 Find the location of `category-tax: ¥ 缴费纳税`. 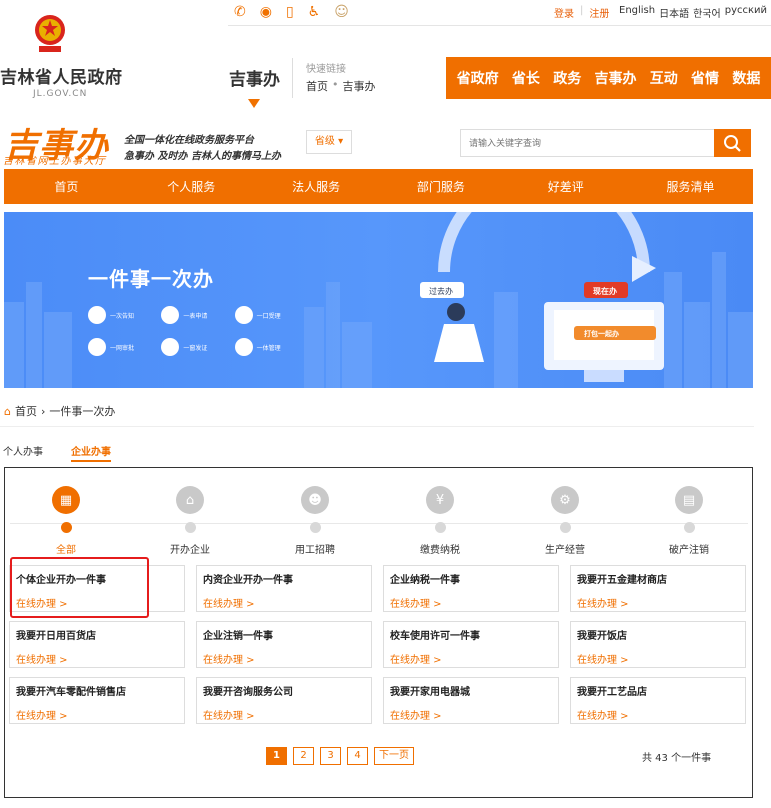

category-tax: ¥ 缴费纳税 is located at coordinates (440, 521).